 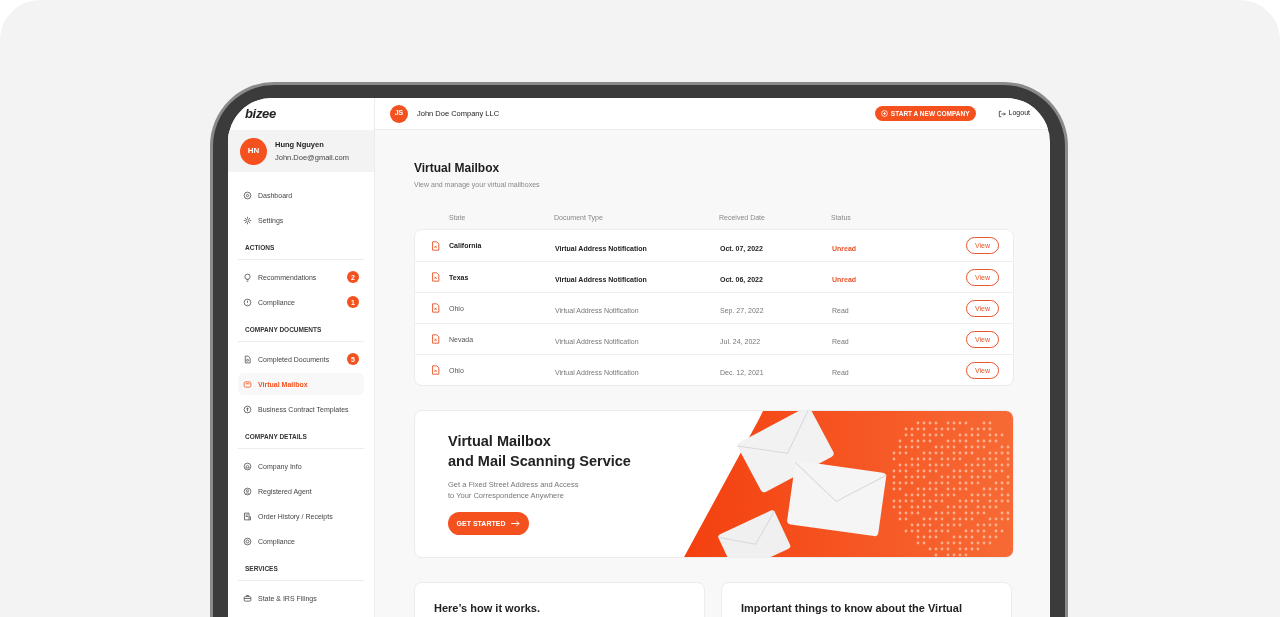 What do you see at coordinates (247, 516) in the screenshot?
I see `receipt-icon` at bounding box center [247, 516].